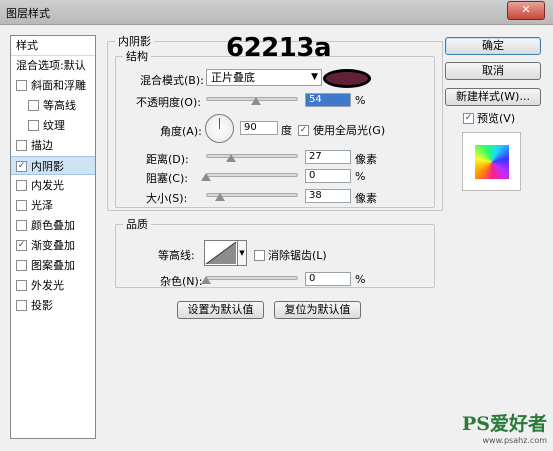 The height and width of the screenshot is (451, 553). I want to click on noise-unit: %, so click(360, 279).